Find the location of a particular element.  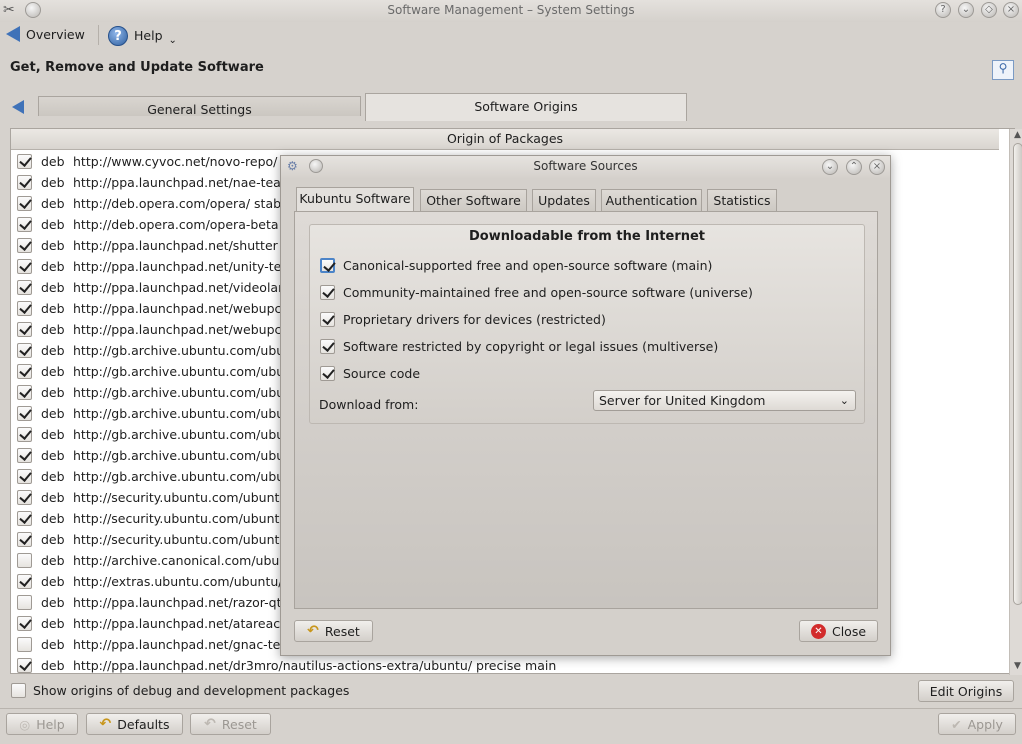

table-header-origin: Origin of Packages is located at coordinates (505, 139).